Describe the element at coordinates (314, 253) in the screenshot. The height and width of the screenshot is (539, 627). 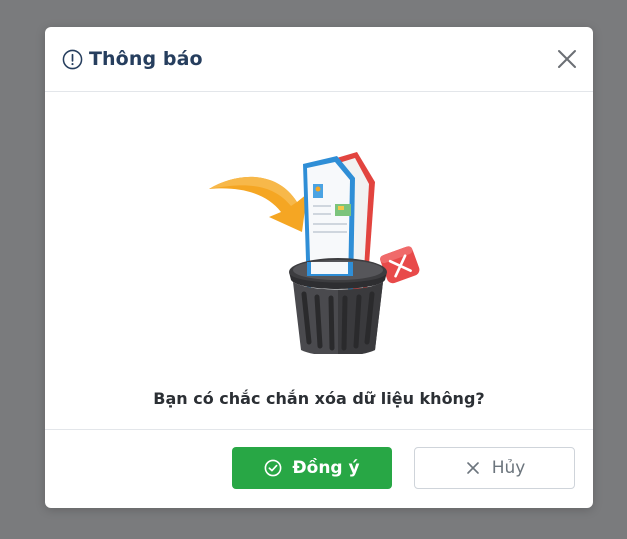
I see `trash-bin-with-documents-icon` at that location.